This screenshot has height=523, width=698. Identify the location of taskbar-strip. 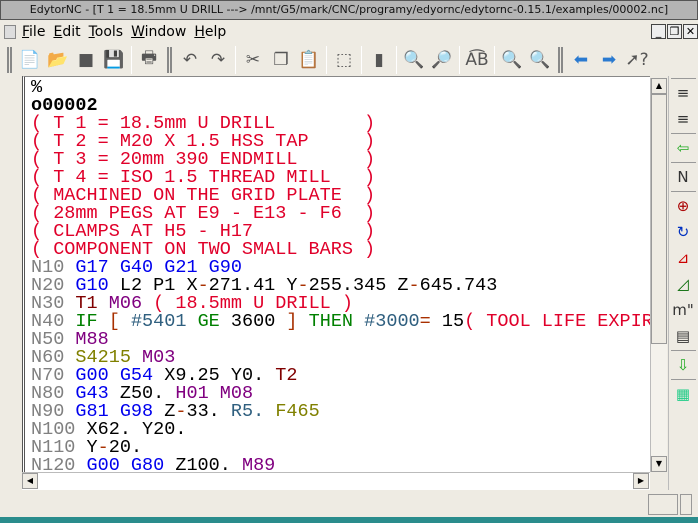
(349, 520).